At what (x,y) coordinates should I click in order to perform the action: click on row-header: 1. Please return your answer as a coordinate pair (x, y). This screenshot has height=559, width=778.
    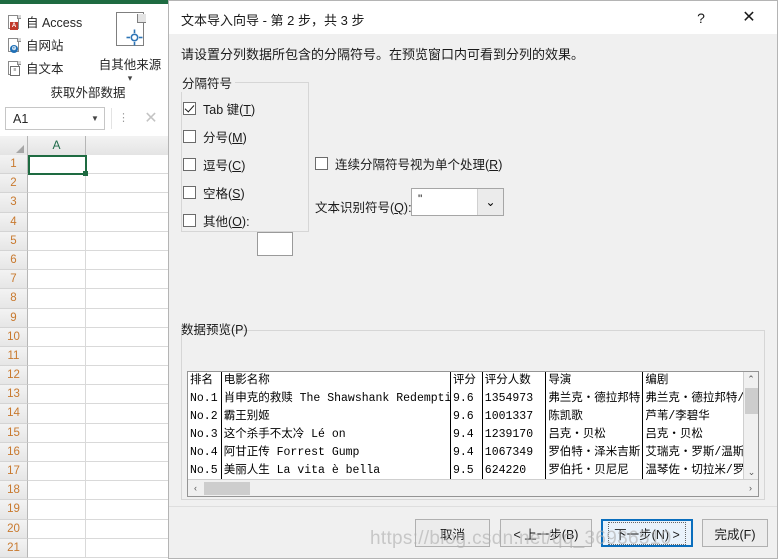
    Looking at the image, I should click on (14, 165).